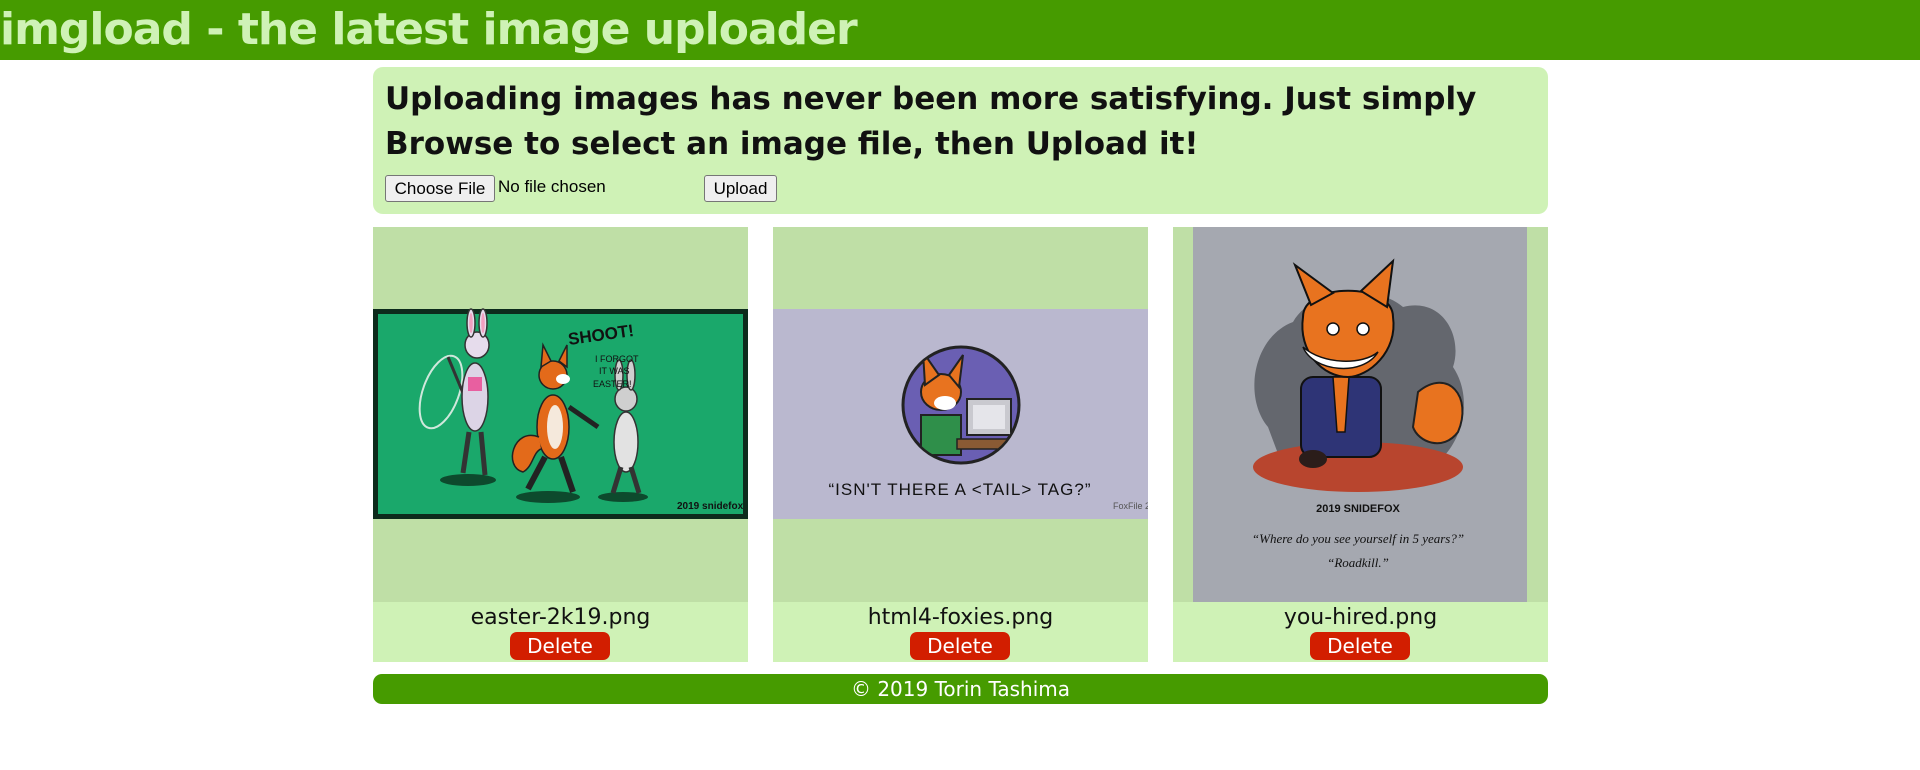  I want to click on choose-file-button: Choose File, so click(440, 188).